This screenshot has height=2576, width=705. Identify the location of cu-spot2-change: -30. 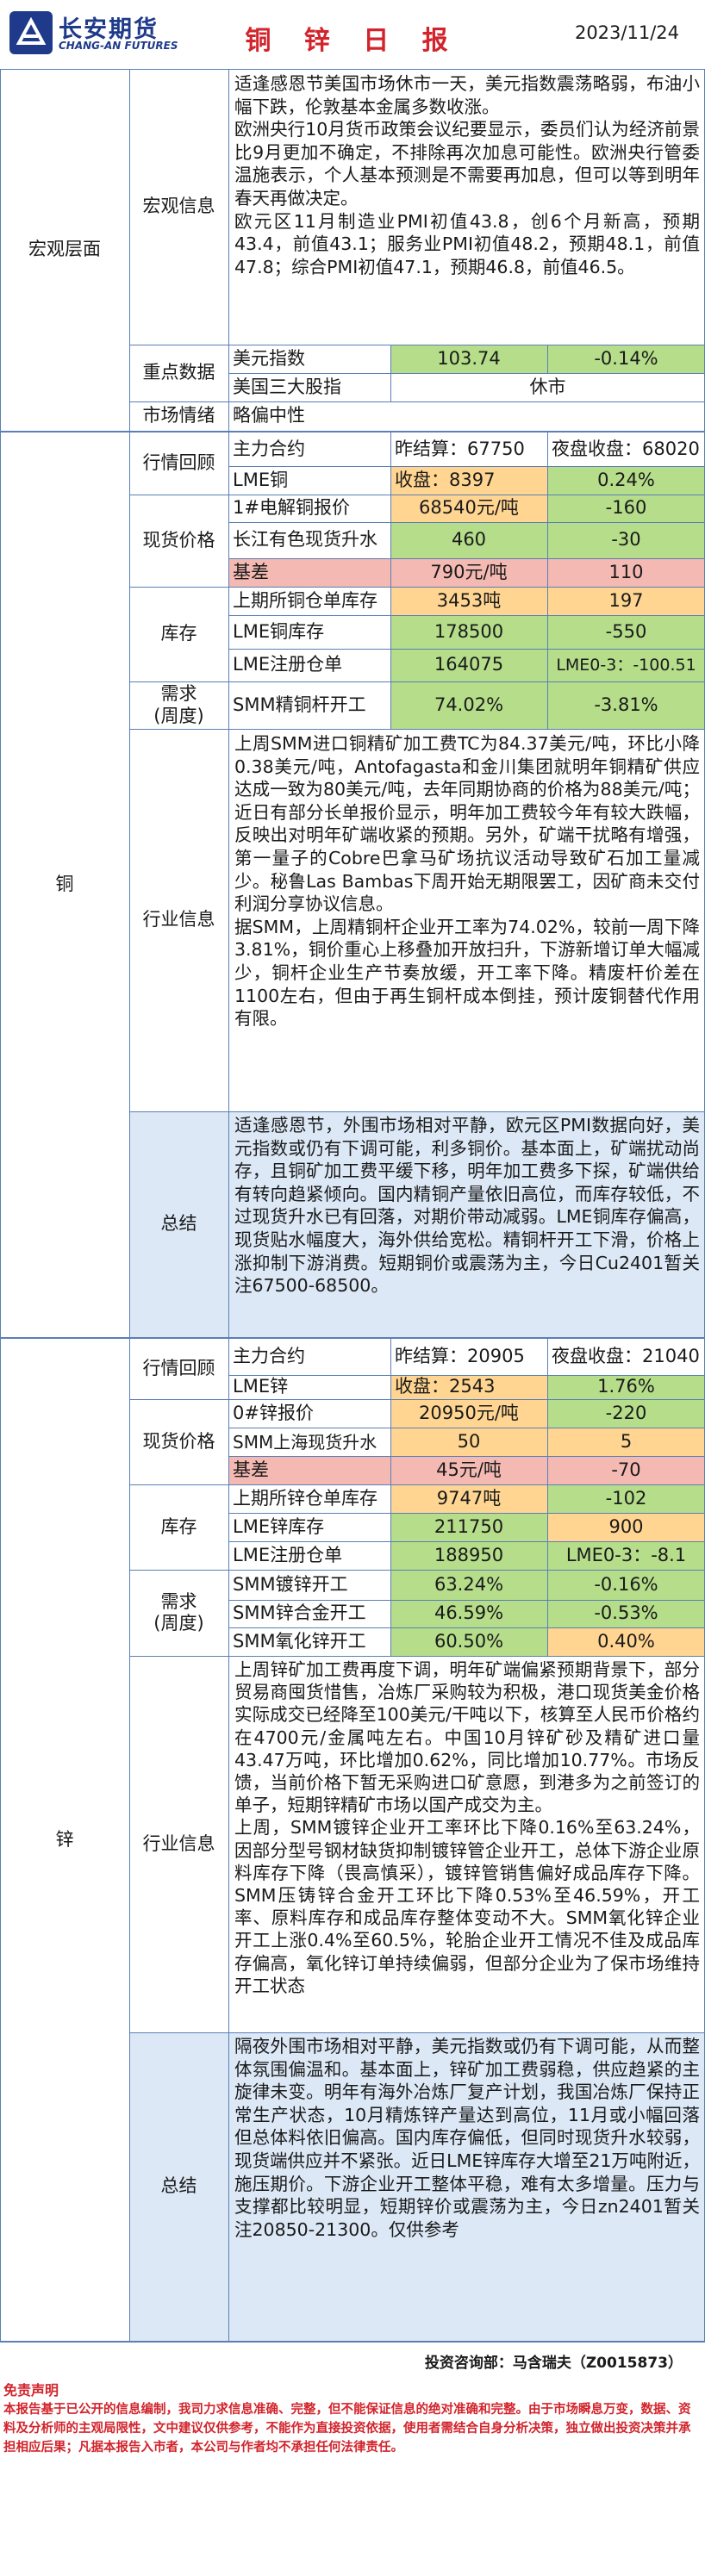
(626, 540).